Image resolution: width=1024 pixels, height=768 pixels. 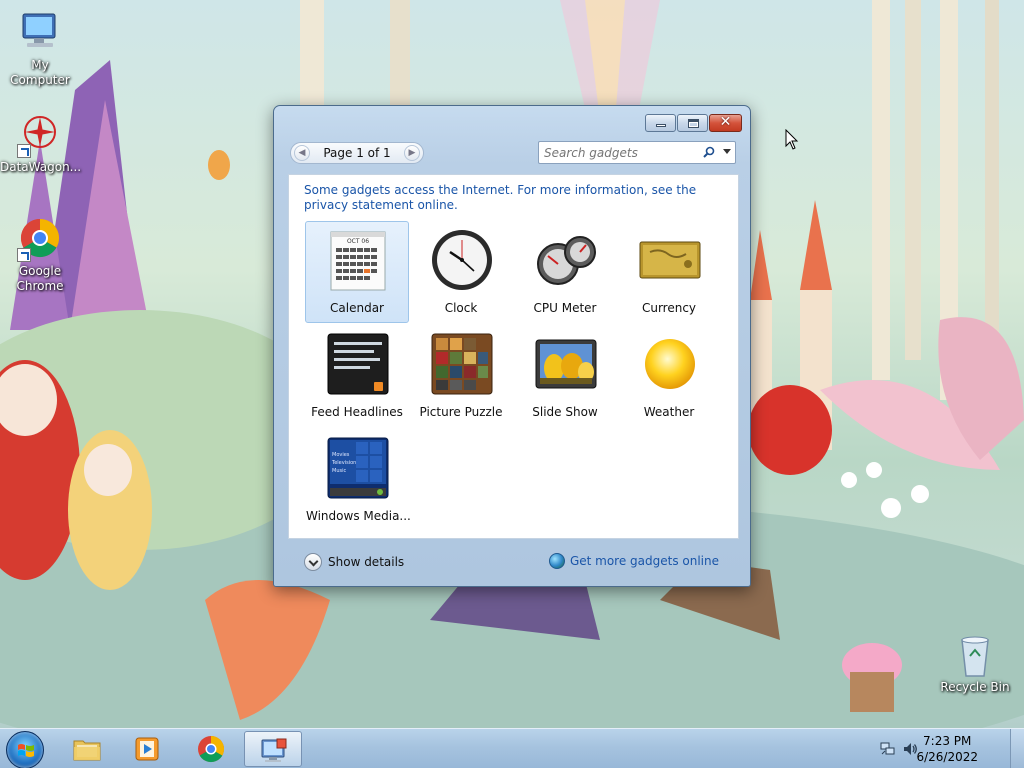 I want to click on desktop-icon-label: Google Chrome, so click(x=40, y=278).